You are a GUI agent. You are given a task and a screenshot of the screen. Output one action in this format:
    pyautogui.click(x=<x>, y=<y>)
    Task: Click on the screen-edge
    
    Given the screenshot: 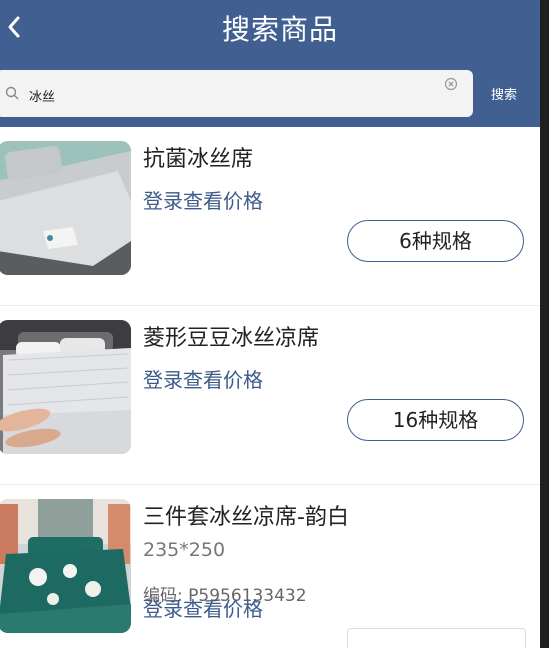 What is the action you would take?
    pyautogui.click(x=544, y=324)
    